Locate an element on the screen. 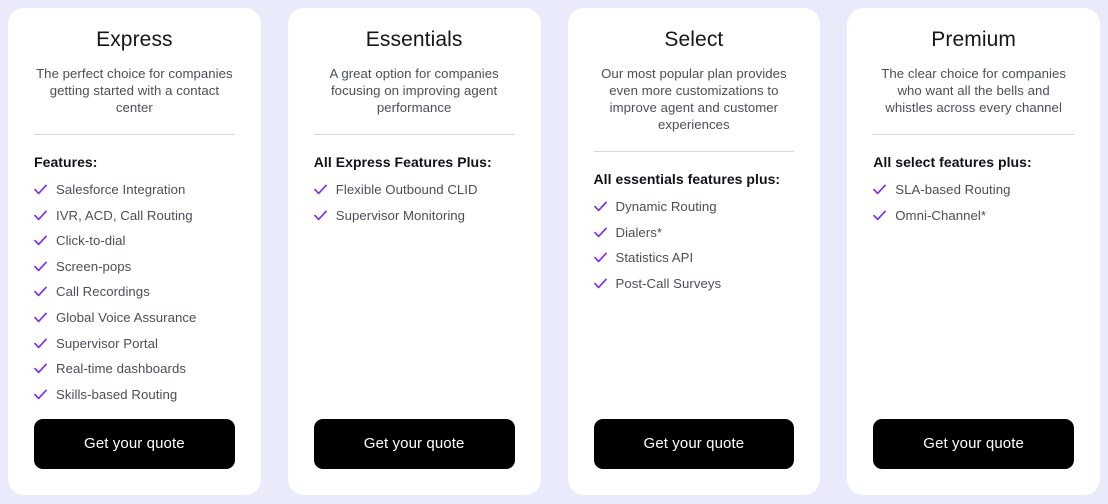  feature-label: Post-Call Surveys is located at coordinates (668, 283).